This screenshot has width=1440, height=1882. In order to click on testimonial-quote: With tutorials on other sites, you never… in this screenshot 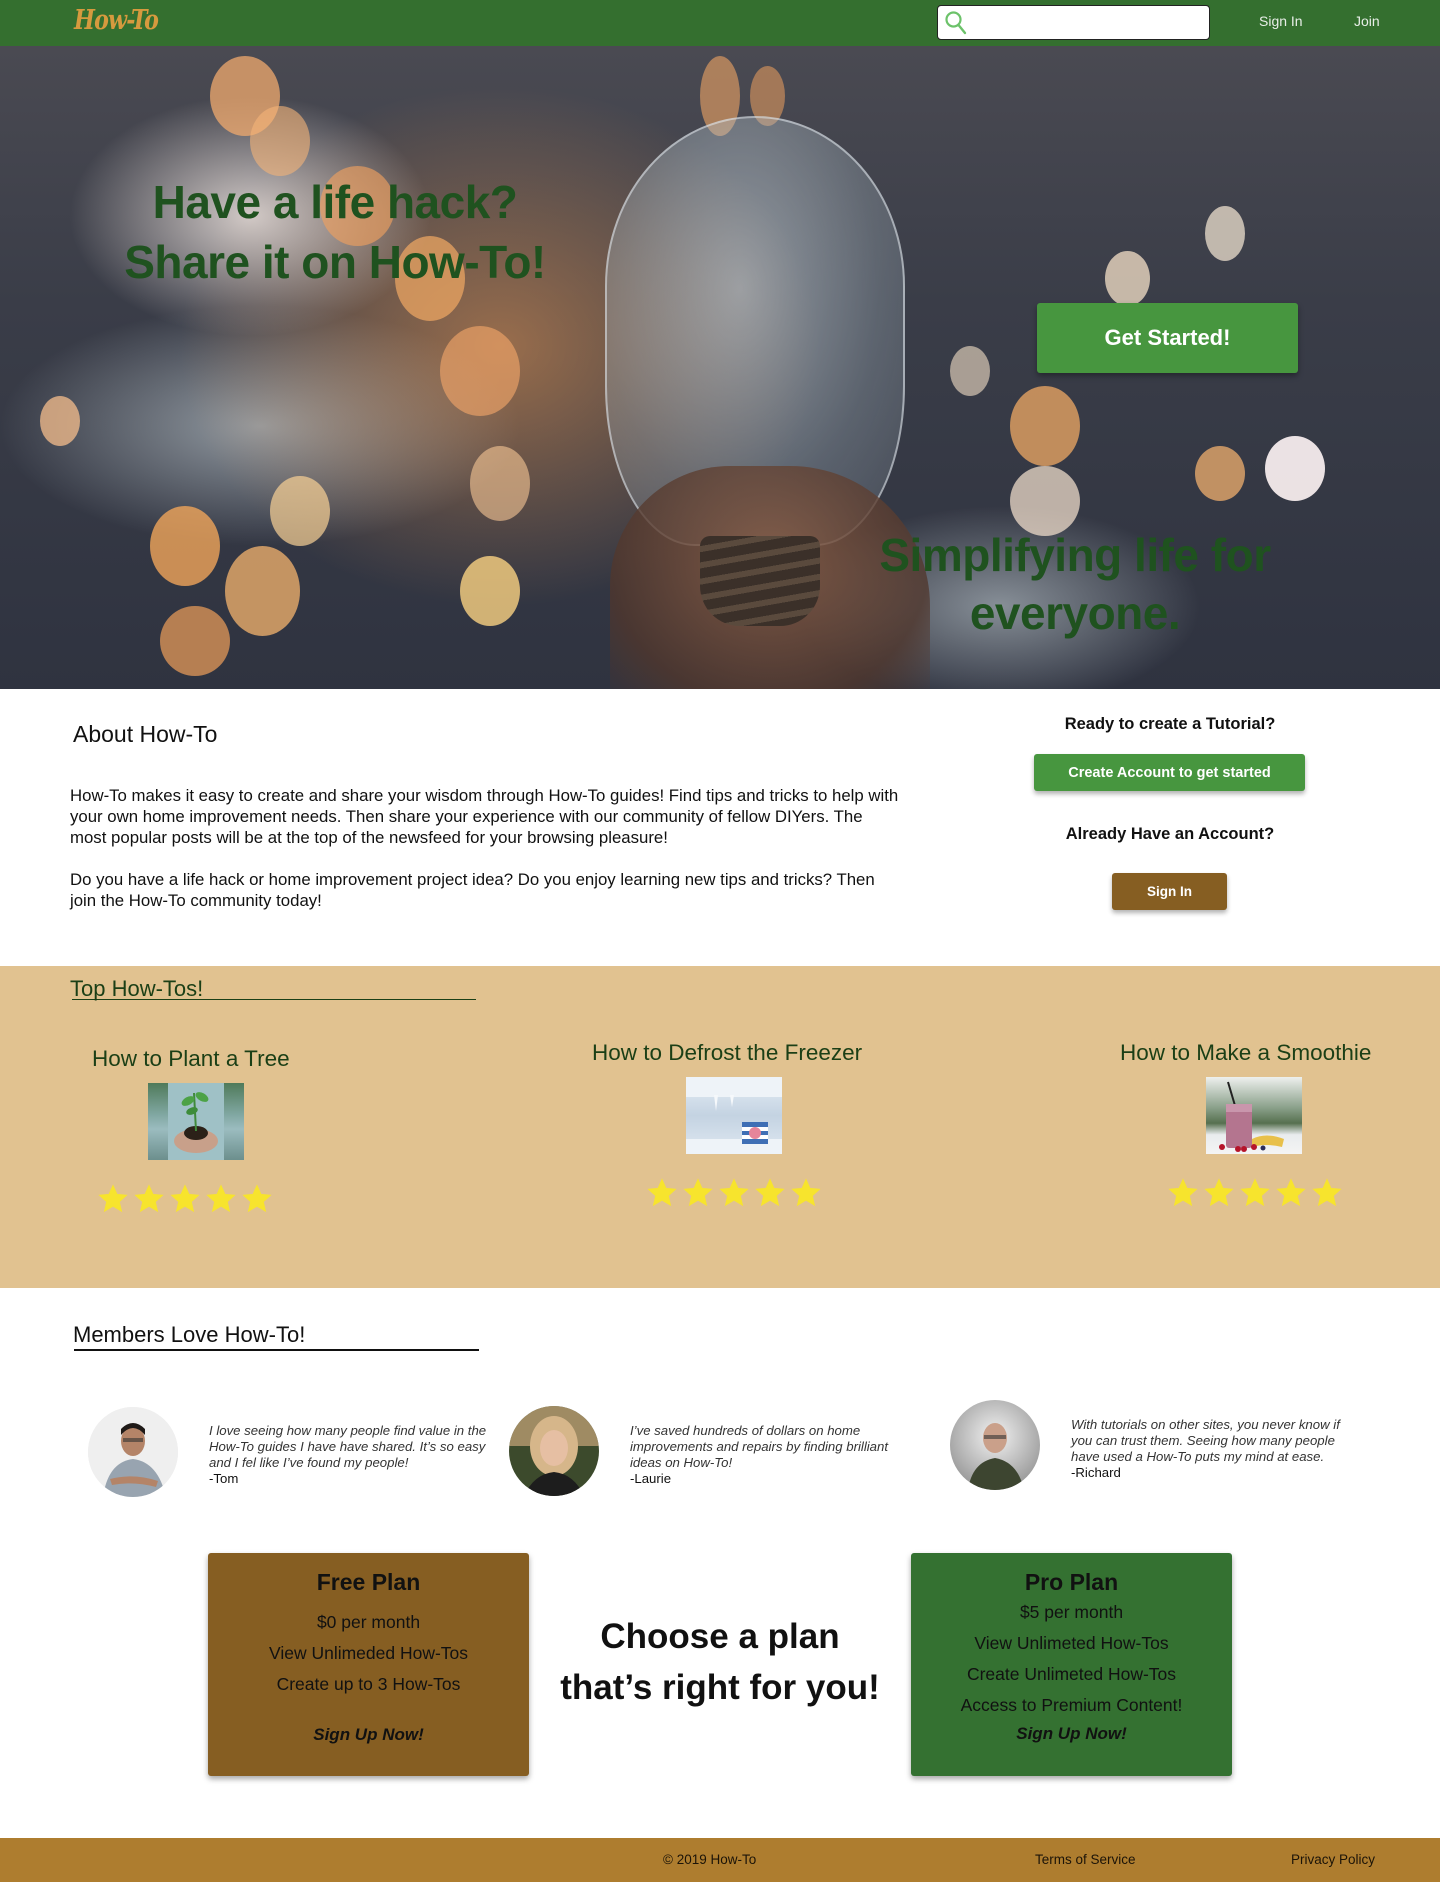, I will do `click(1211, 1449)`.